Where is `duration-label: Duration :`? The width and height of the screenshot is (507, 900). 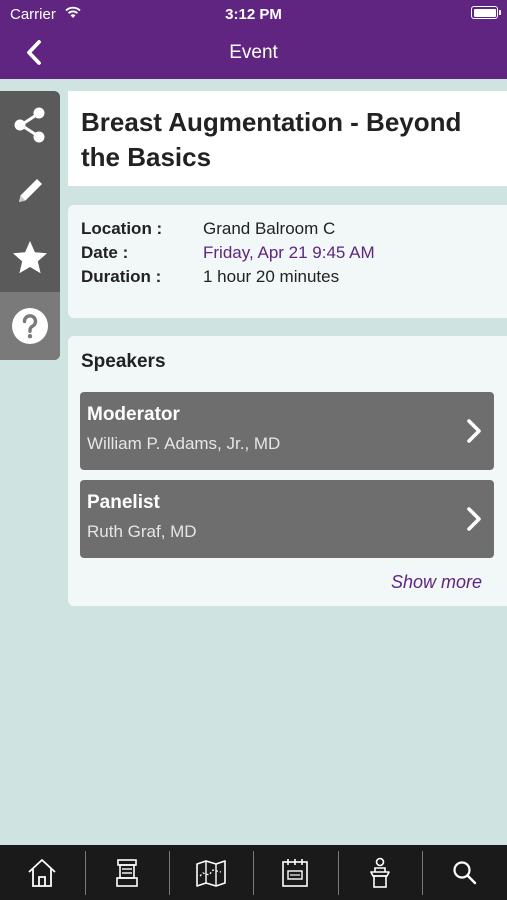
duration-label: Duration : is located at coordinates (121, 276).